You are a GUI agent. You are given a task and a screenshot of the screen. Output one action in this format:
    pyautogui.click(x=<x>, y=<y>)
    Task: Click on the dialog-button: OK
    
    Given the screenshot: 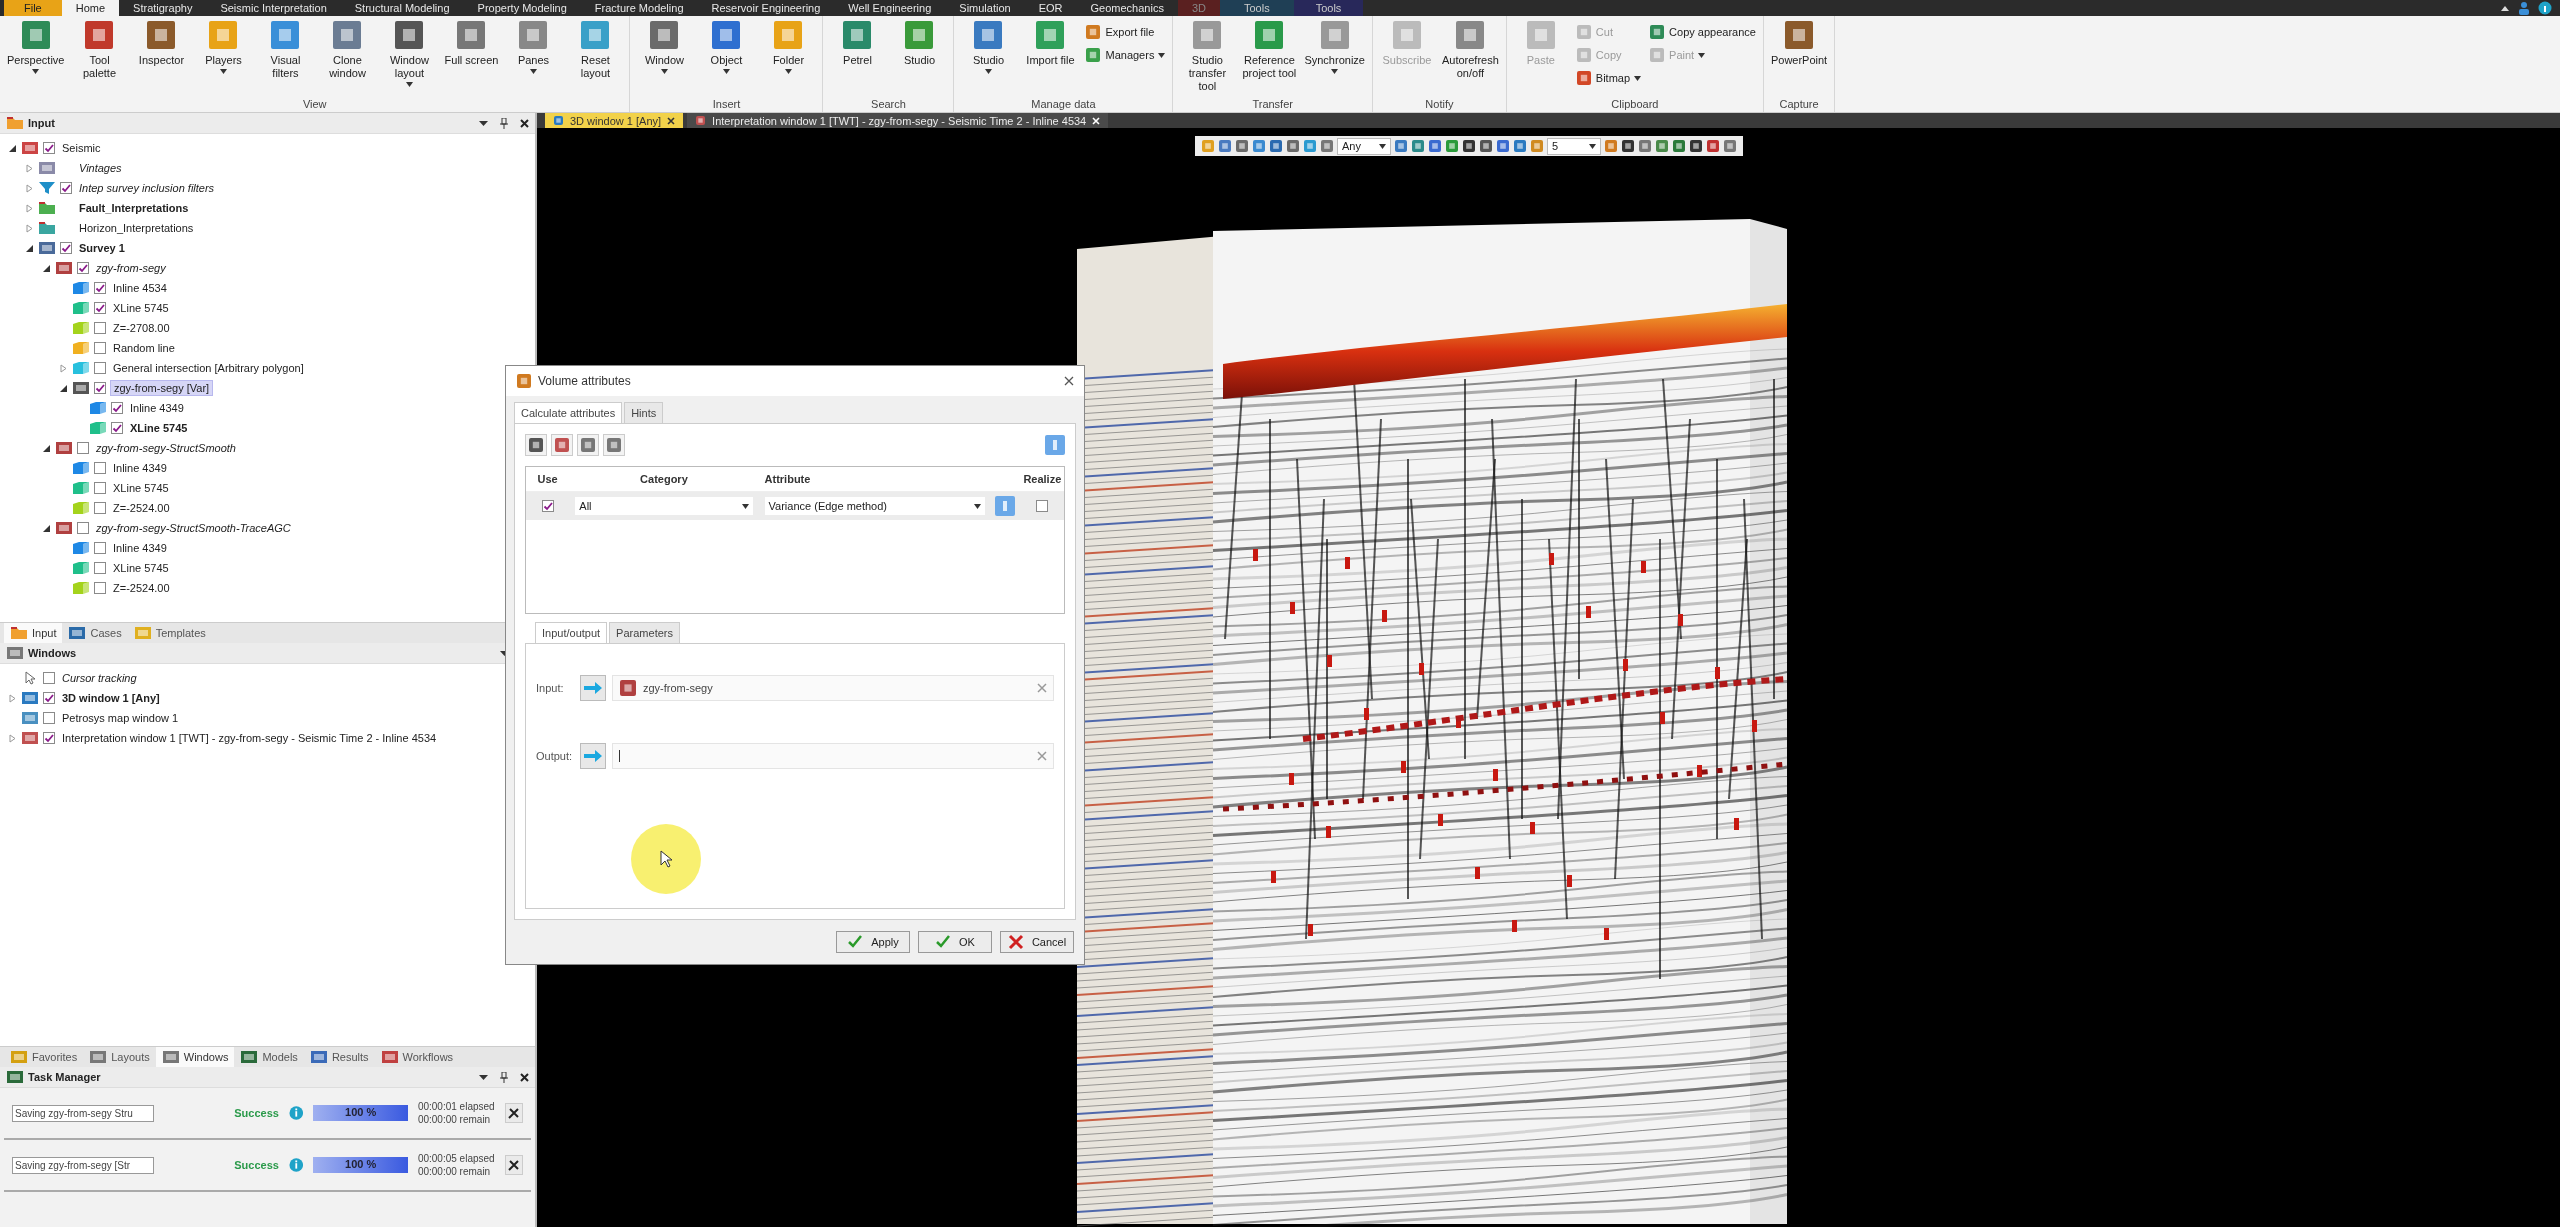 What is the action you would take?
    pyautogui.click(x=955, y=942)
    